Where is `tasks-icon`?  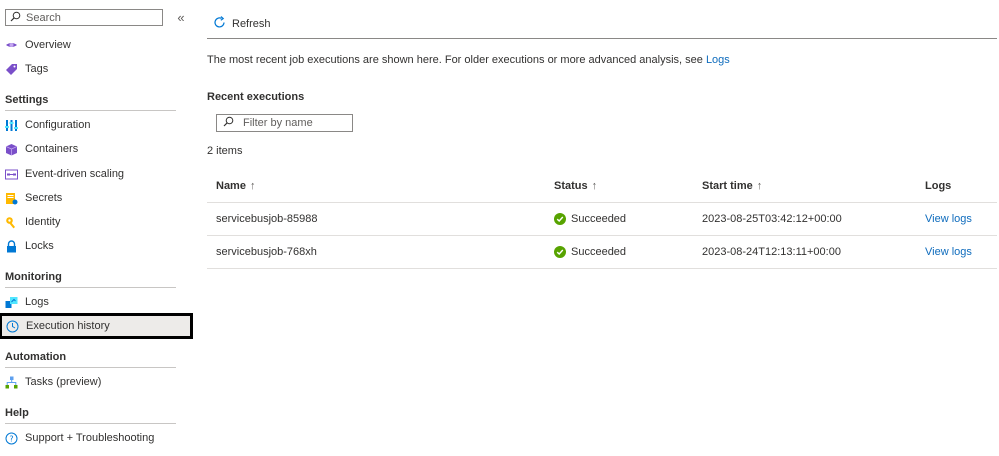 tasks-icon is located at coordinates (11, 382).